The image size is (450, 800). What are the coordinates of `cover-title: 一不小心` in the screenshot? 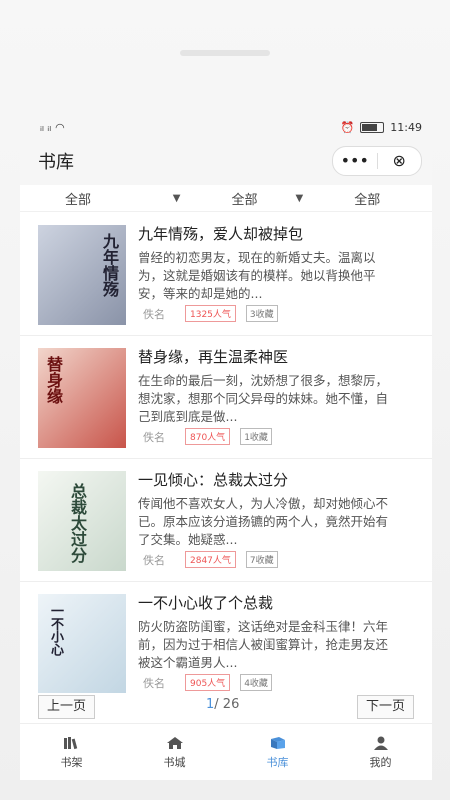 It's located at (55, 630).